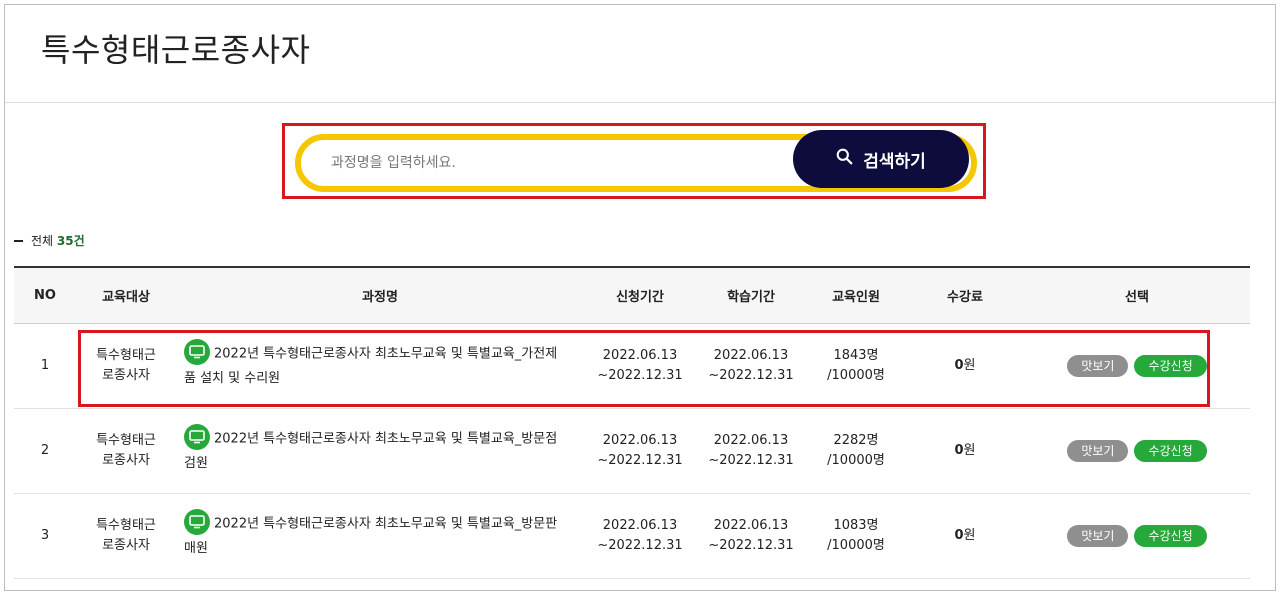  What do you see at coordinates (856, 366) in the screenshot?
I see `enrollment: 1843명/10000명` at bounding box center [856, 366].